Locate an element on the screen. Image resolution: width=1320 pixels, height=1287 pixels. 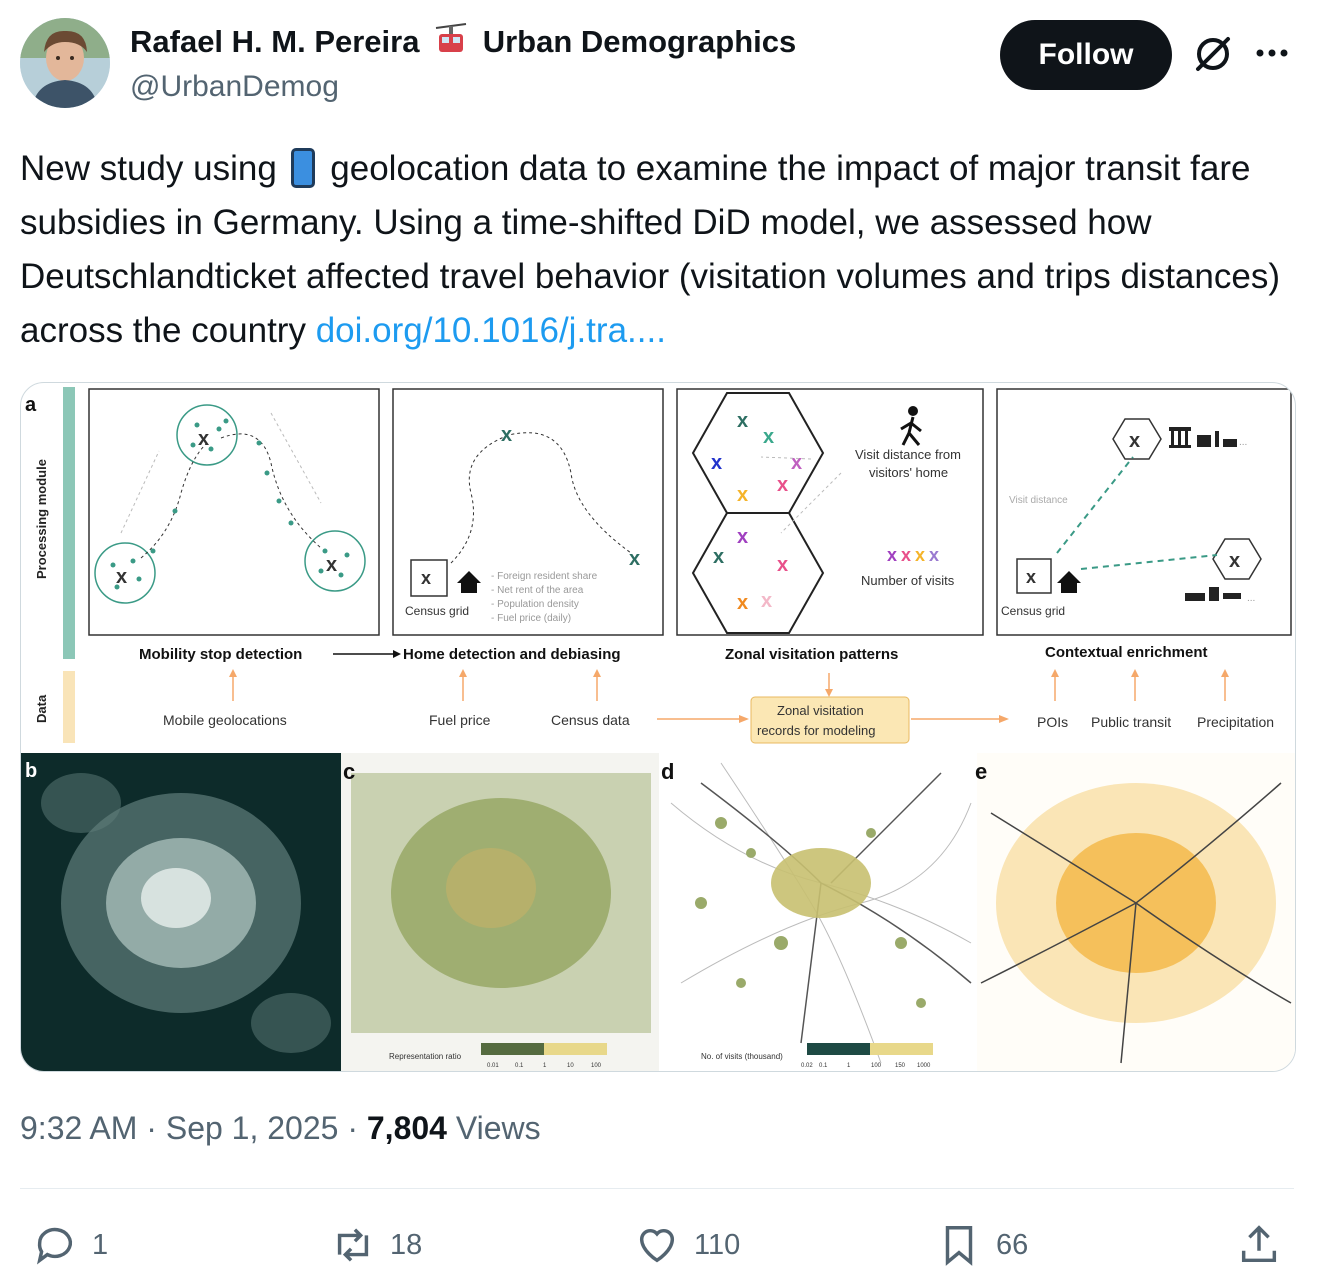
divider is located at coordinates (657, 1188).